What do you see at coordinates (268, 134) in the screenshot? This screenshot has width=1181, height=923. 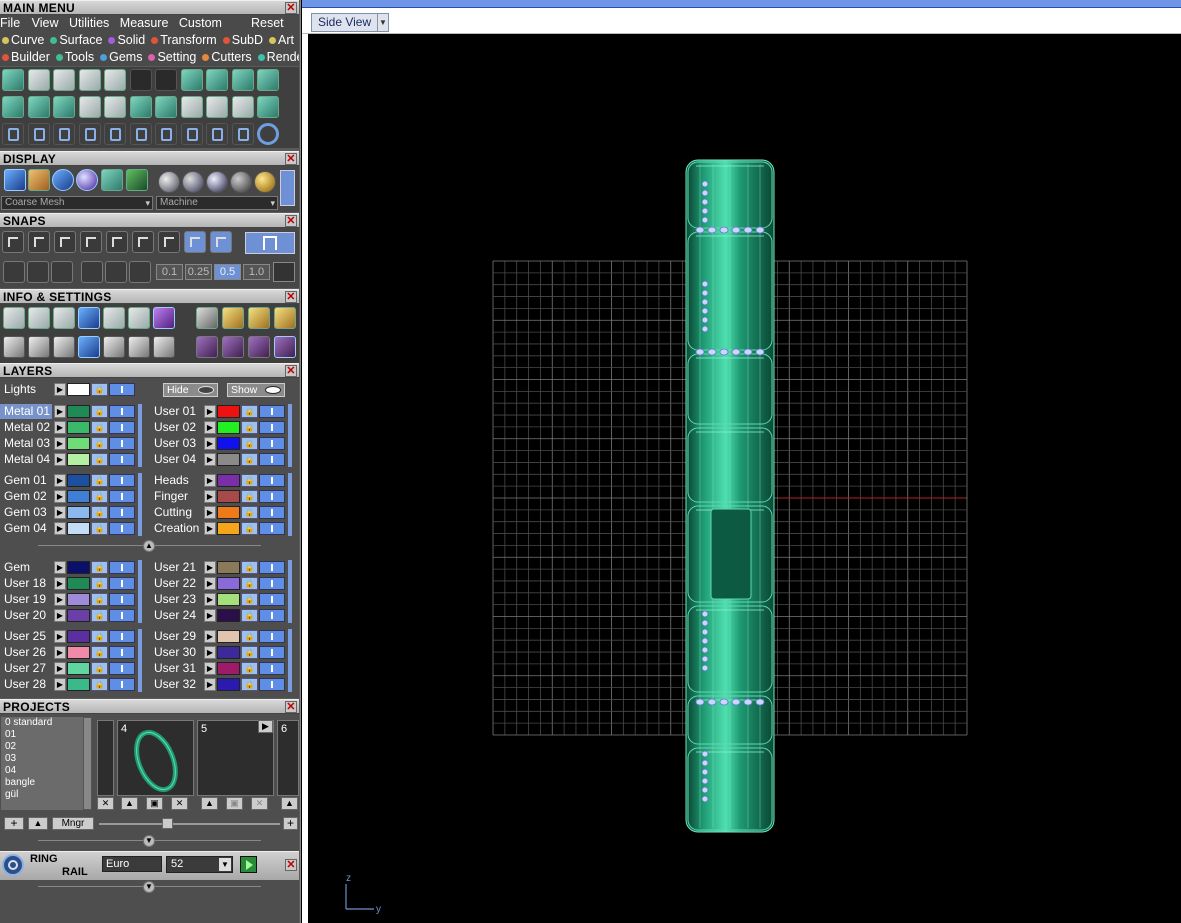 I see `ring-icon` at bounding box center [268, 134].